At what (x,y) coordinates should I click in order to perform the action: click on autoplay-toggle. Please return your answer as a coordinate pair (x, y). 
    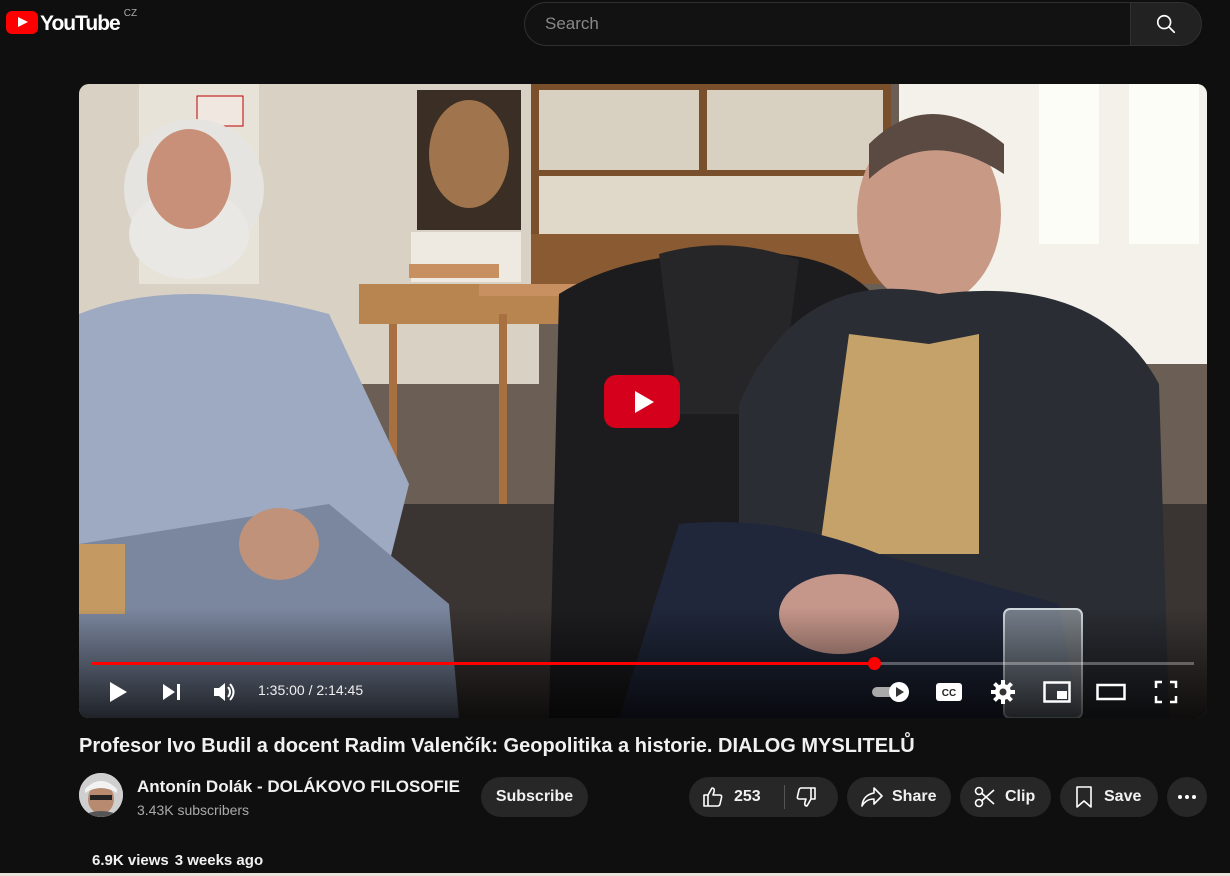
    Looking at the image, I should click on (891, 692).